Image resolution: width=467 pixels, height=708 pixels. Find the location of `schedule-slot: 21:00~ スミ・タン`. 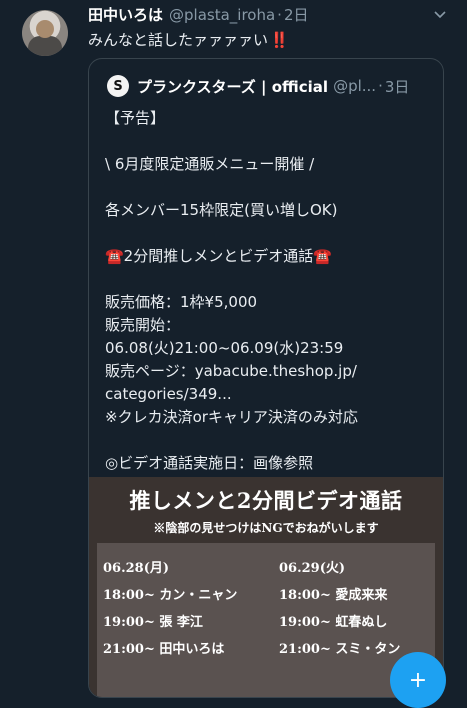

schedule-slot: 21:00~ スミ・タン is located at coordinates (340, 649).